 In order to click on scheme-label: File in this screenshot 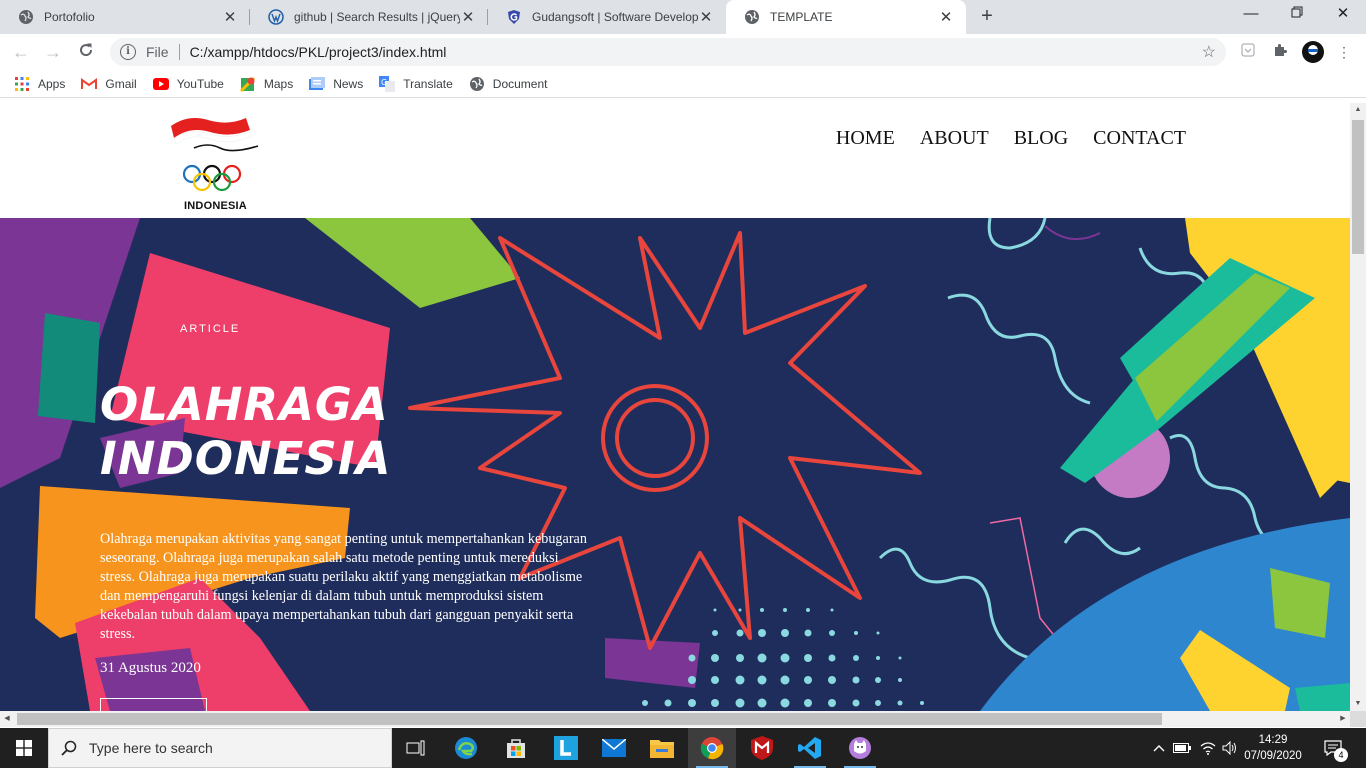, I will do `click(157, 52)`.